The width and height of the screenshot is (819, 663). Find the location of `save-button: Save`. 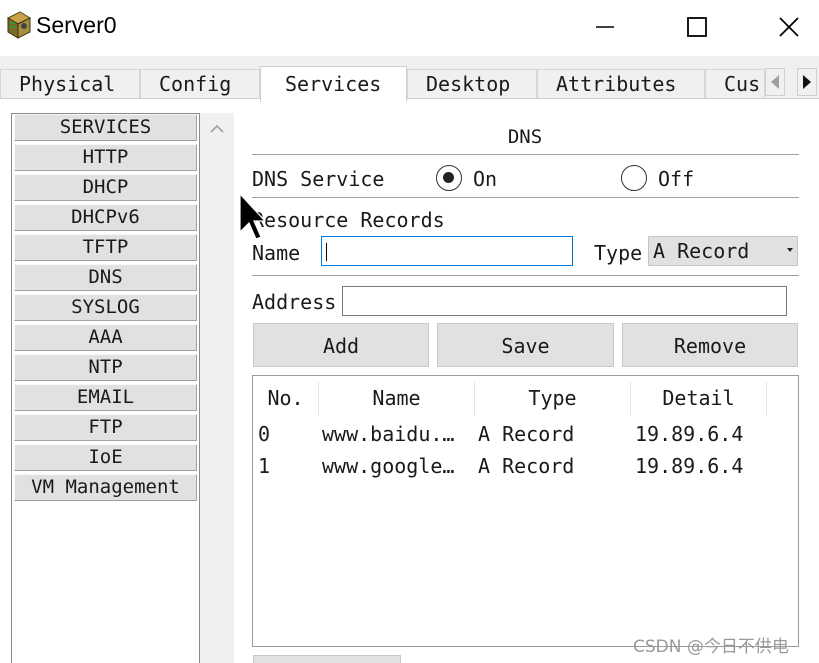

save-button: Save is located at coordinates (525, 345).